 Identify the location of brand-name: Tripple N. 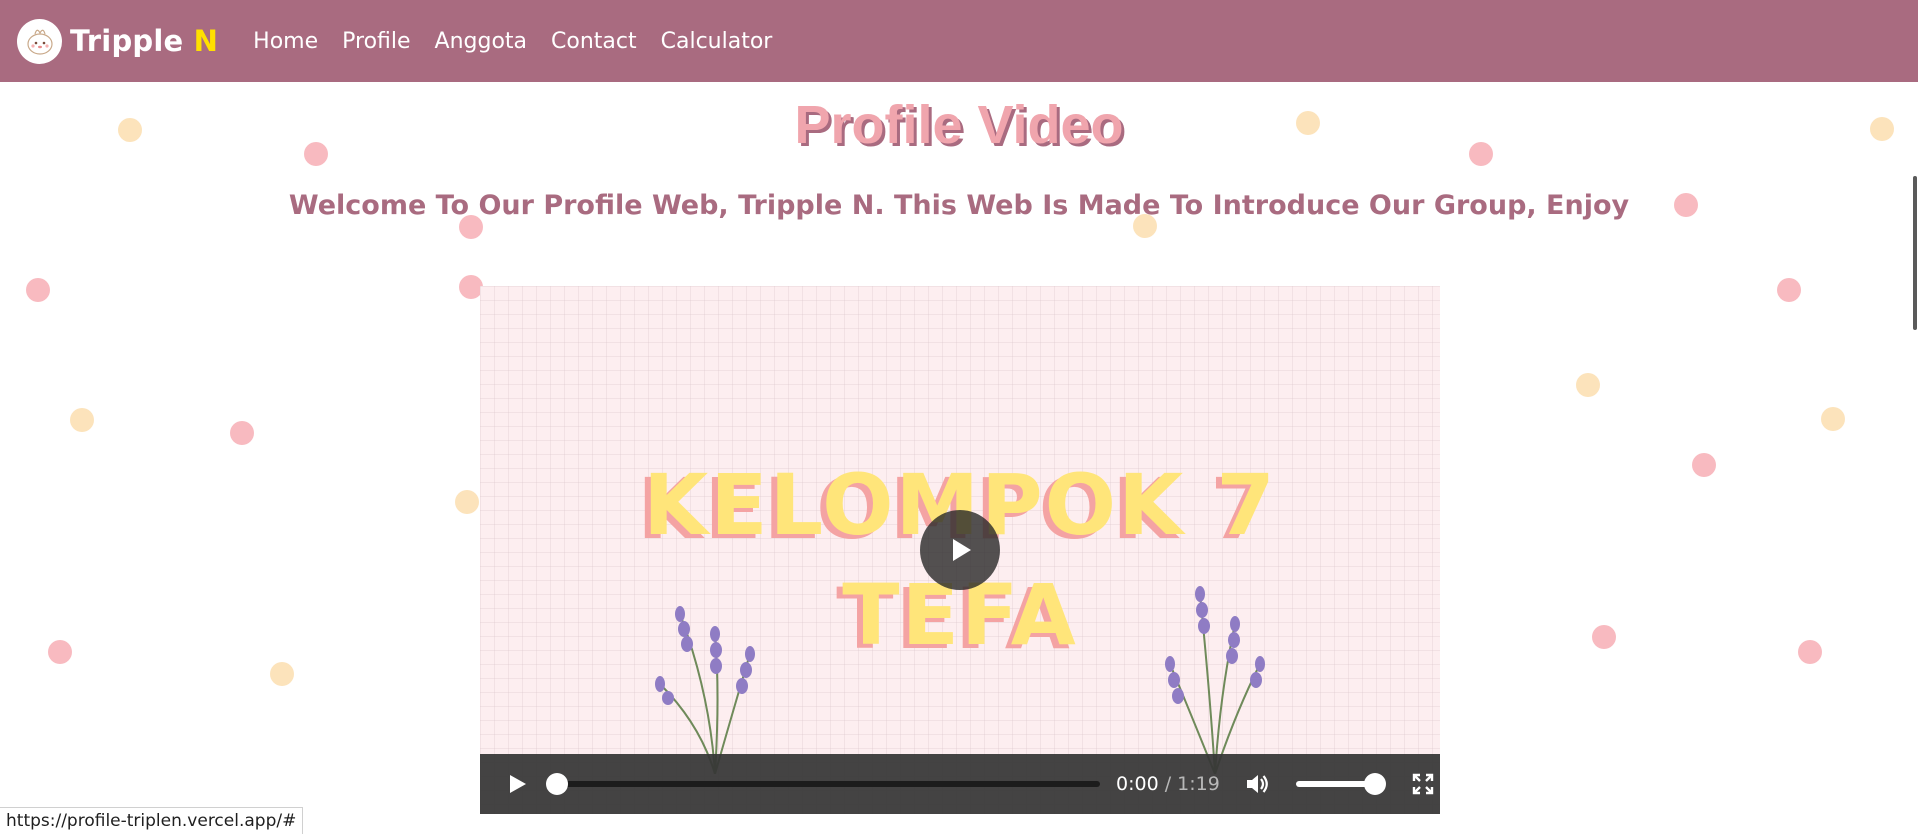
(144, 41).